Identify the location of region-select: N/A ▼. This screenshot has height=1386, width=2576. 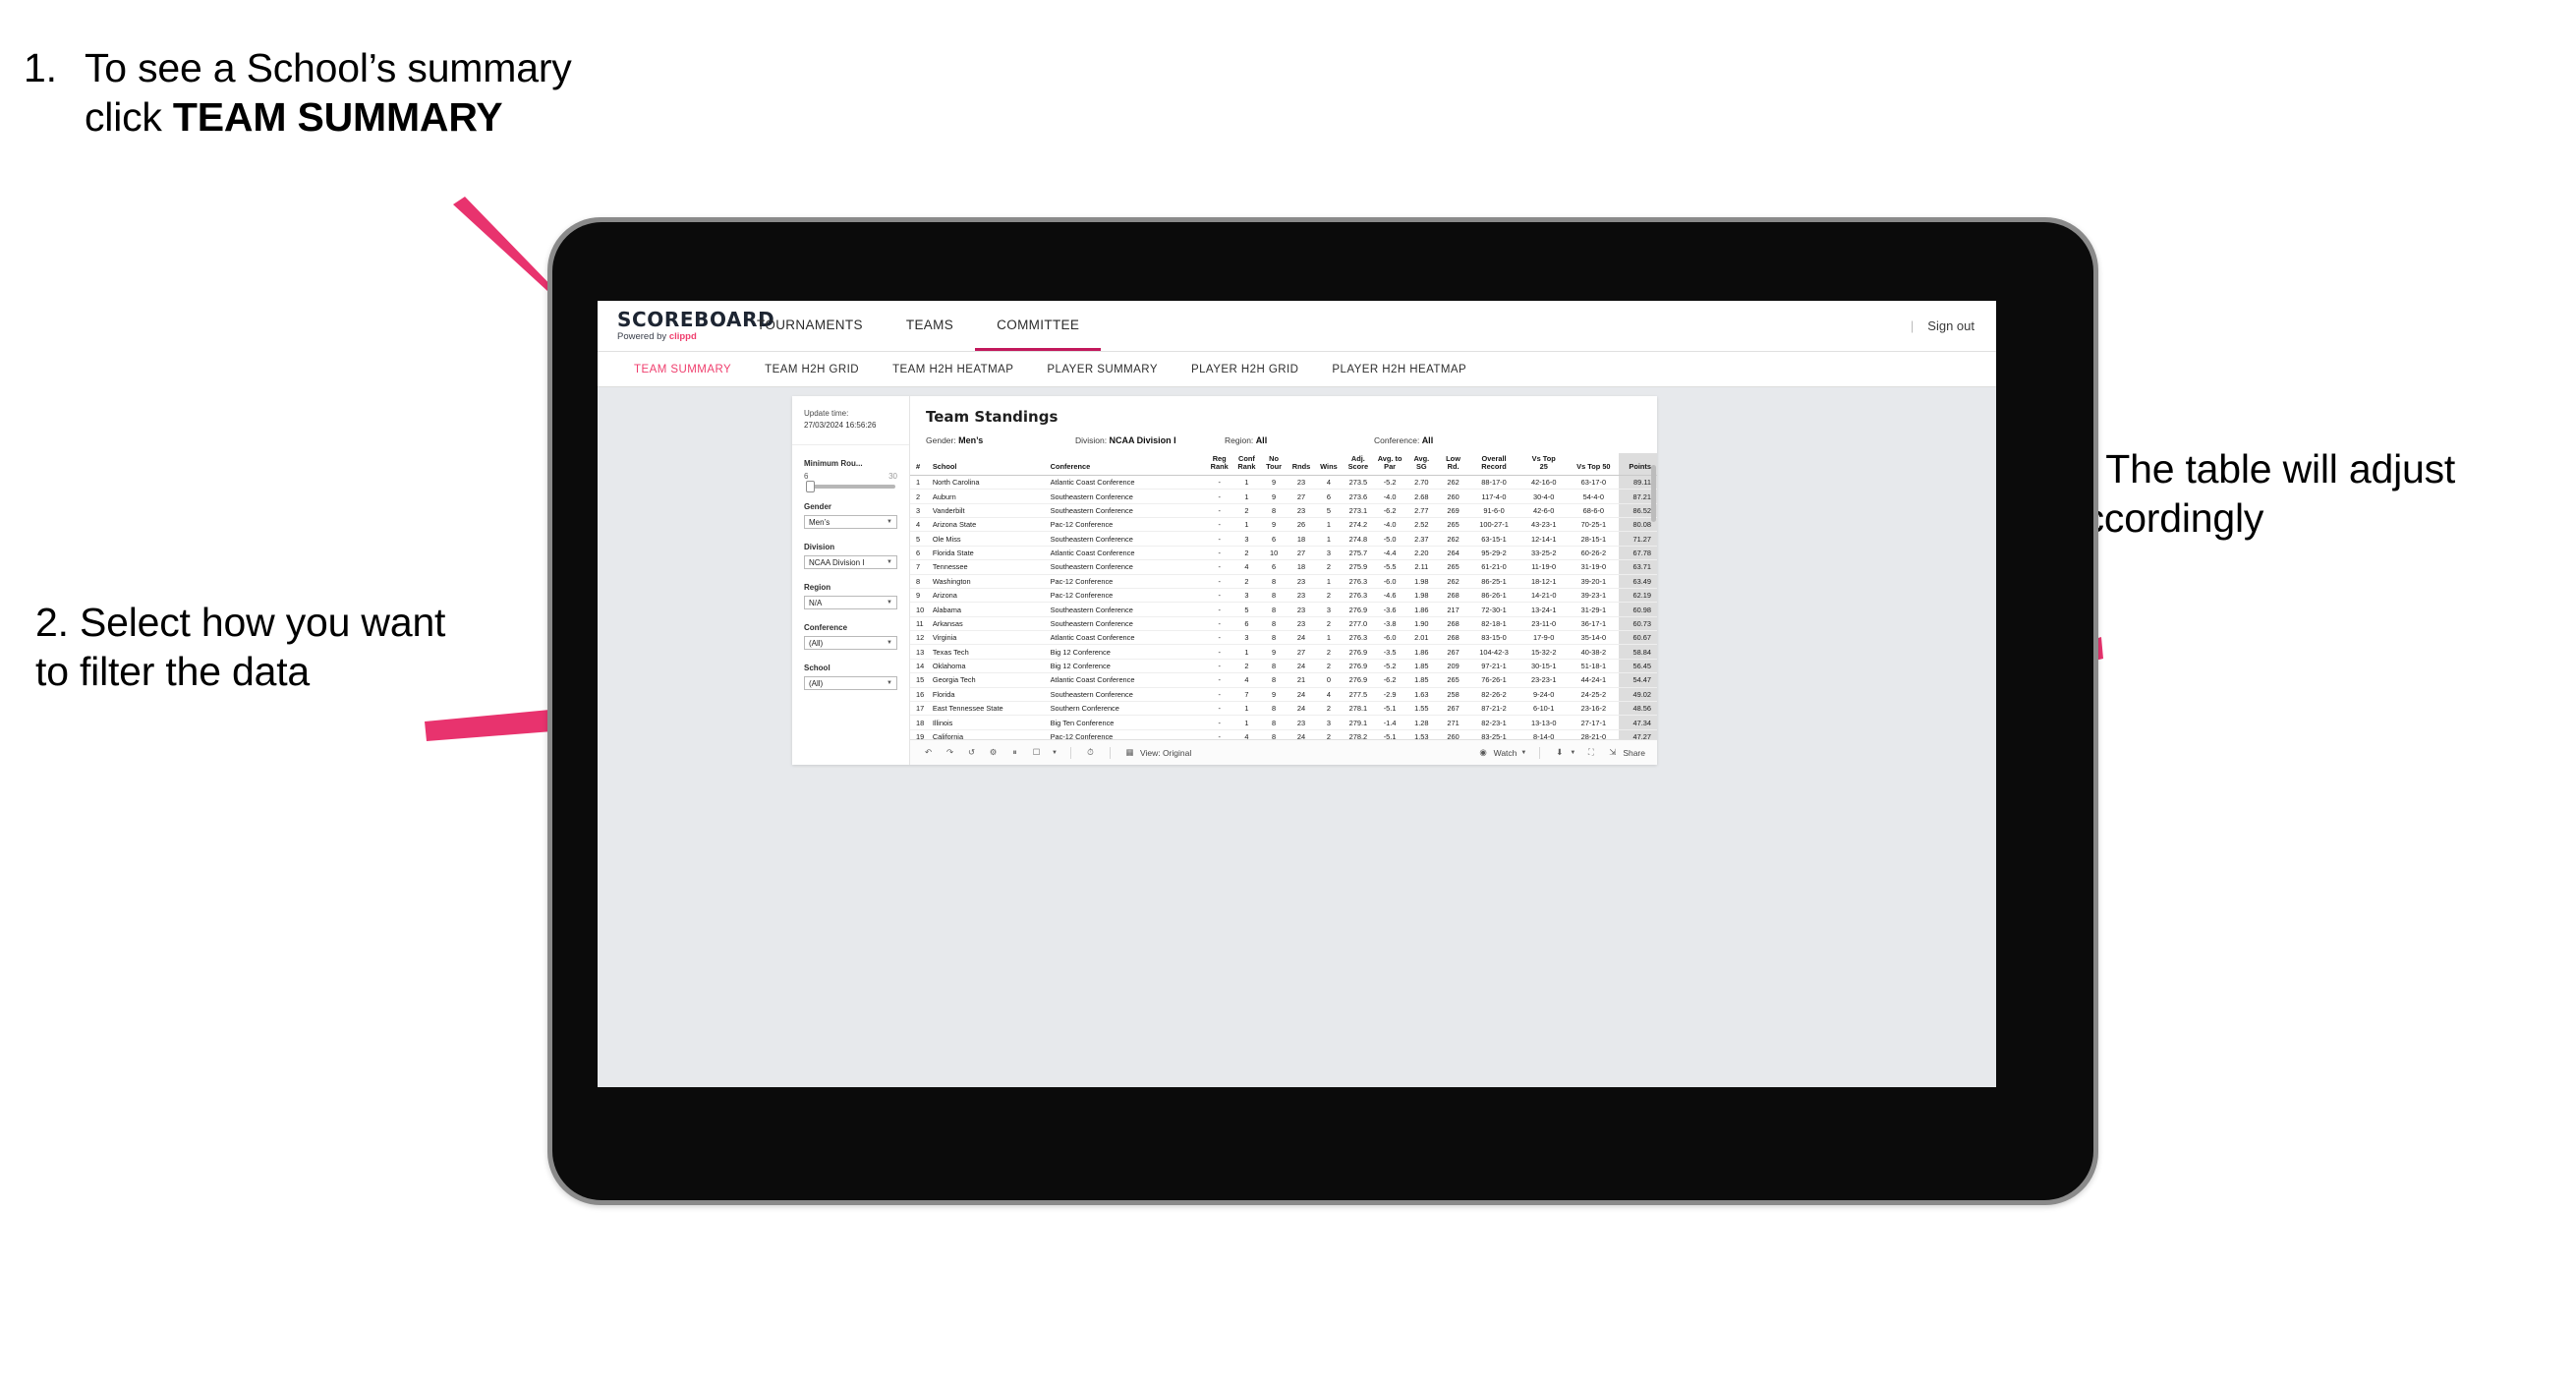
(850, 603).